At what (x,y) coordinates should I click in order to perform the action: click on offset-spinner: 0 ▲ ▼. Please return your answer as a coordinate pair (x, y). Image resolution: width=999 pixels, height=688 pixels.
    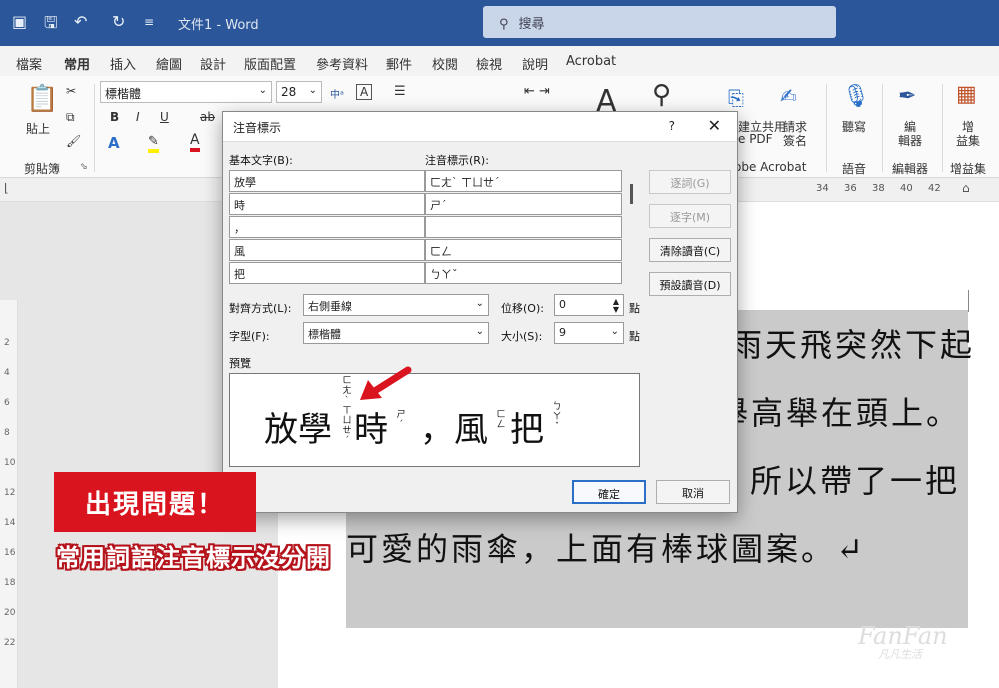
    Looking at the image, I should click on (589, 305).